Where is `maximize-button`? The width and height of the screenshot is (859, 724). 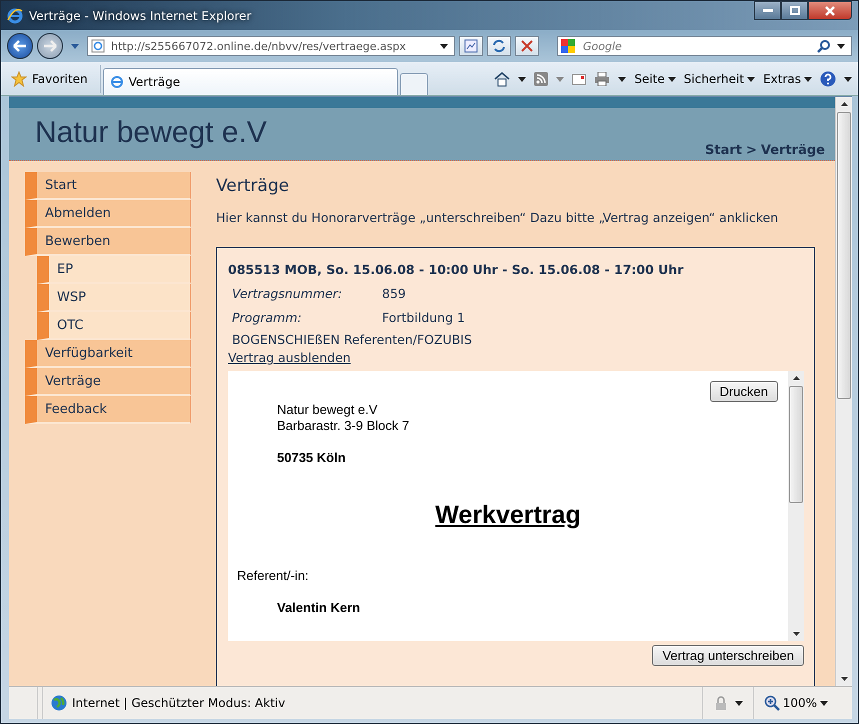
maximize-button is located at coordinates (794, 10).